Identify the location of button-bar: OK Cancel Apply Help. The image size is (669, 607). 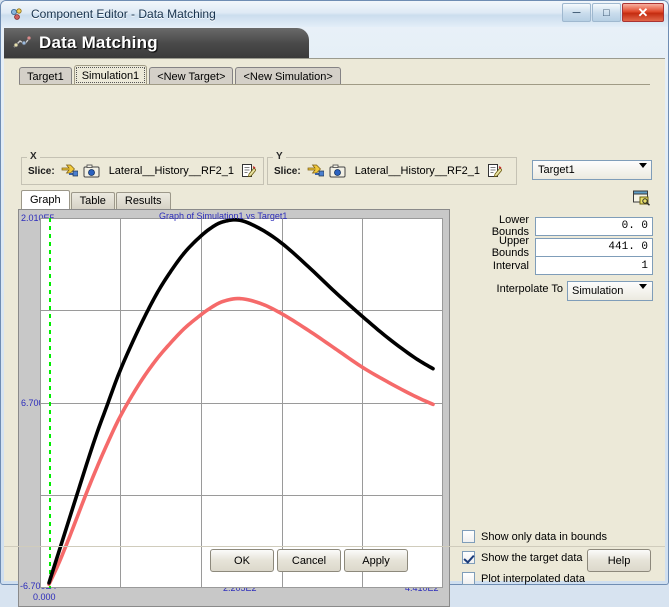
(334, 562).